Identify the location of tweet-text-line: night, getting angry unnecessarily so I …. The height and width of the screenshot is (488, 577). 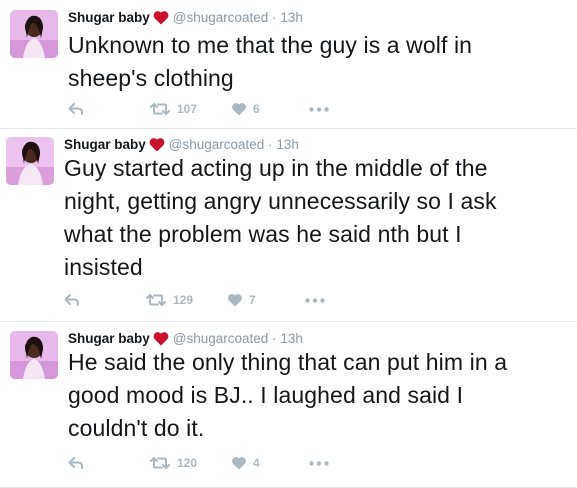
(280, 201).